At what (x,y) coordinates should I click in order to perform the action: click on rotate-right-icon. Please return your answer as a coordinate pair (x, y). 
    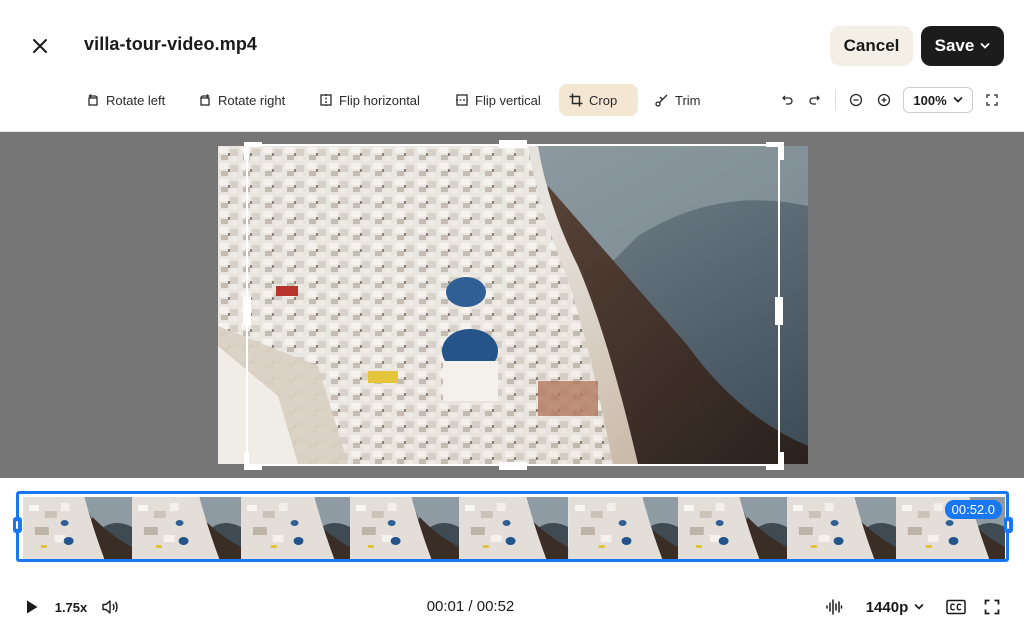
    Looking at the image, I should click on (205, 100).